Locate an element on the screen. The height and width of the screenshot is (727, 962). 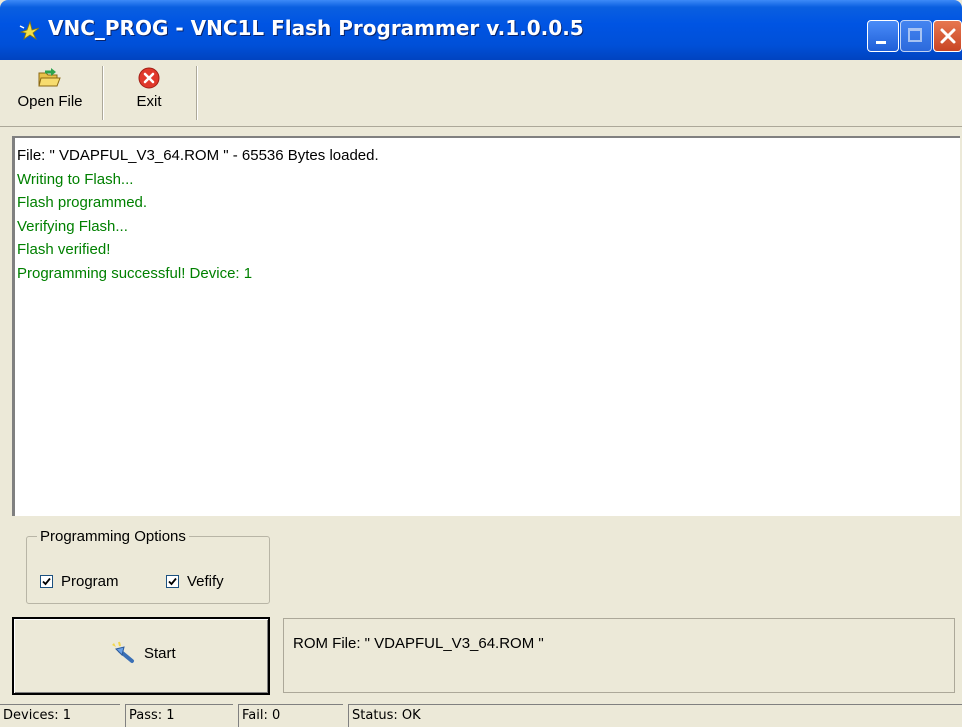
status-bar: Devices: 1 Pass: 1 Fail: 0 Status: OK is located at coordinates (481, 715).